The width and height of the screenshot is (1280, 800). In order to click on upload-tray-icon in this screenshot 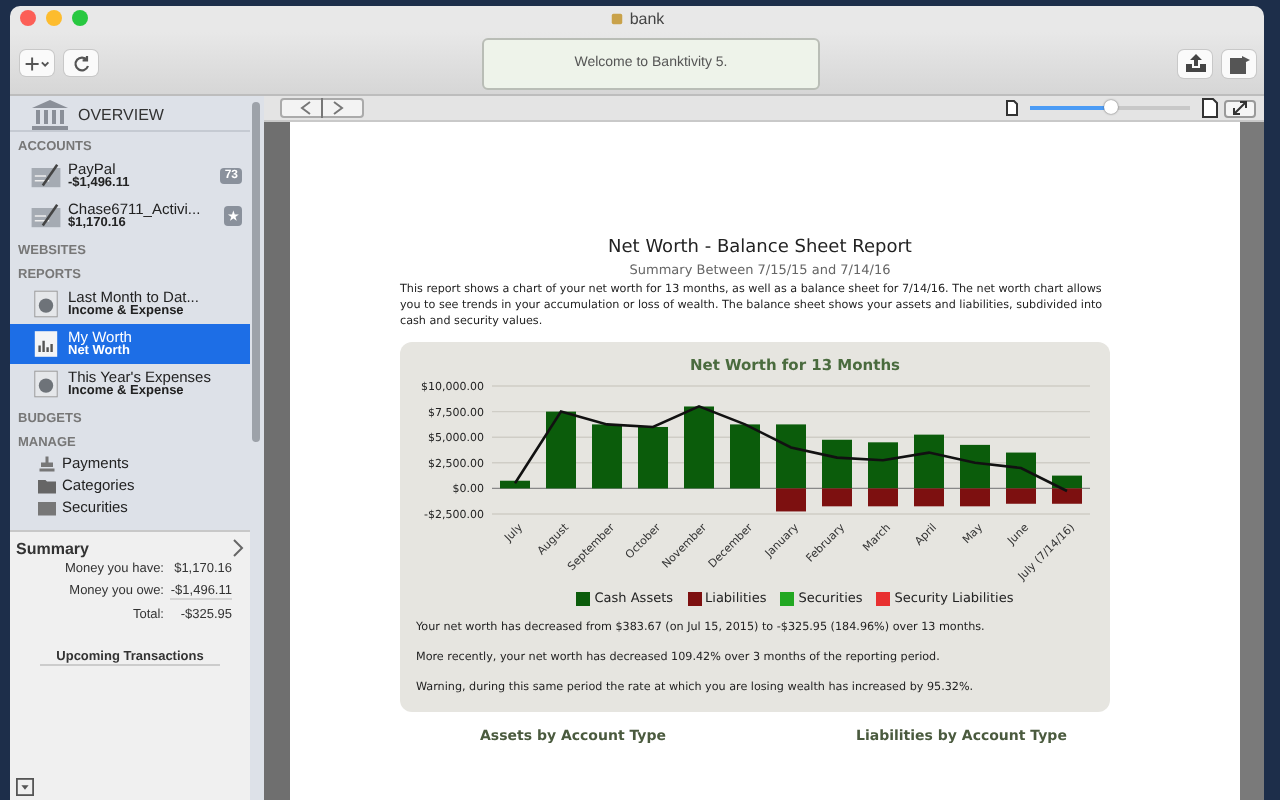, I will do `click(1195, 63)`.